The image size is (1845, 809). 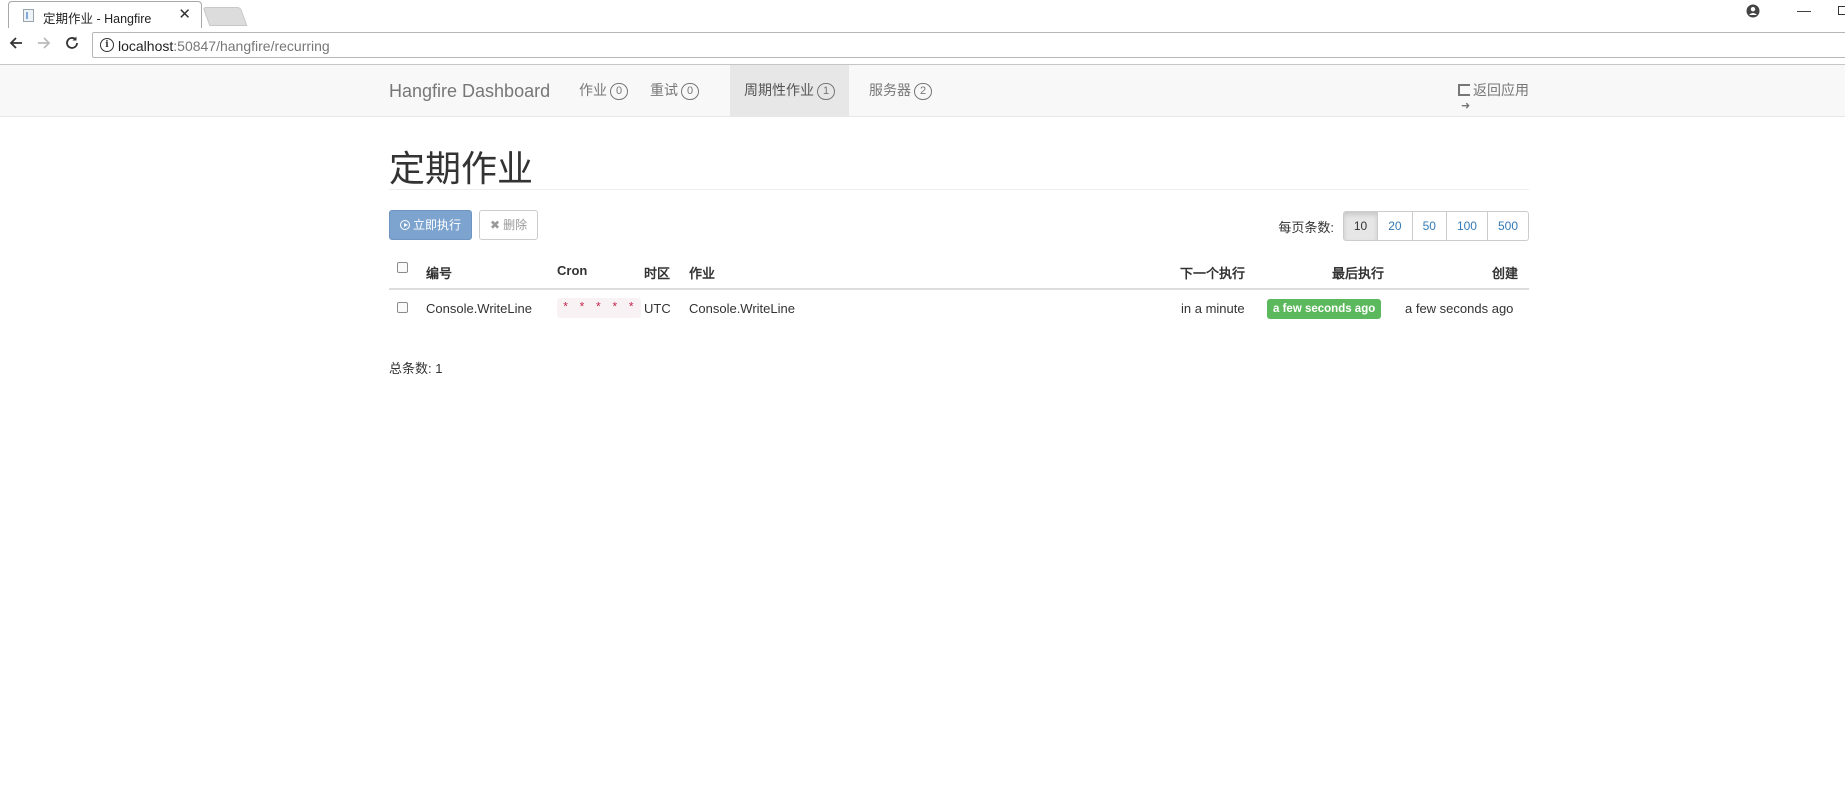 What do you see at coordinates (431, 225) in the screenshot?
I see `trigger-now-button: 立即执行` at bounding box center [431, 225].